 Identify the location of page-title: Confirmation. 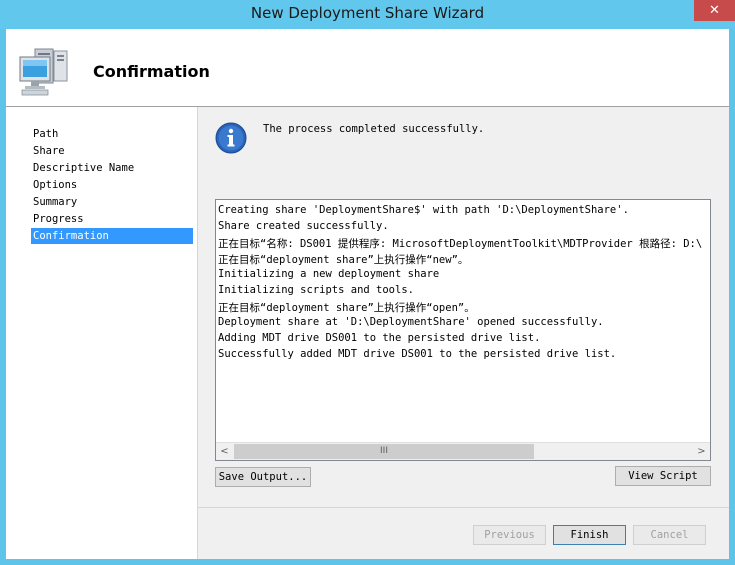
(151, 71).